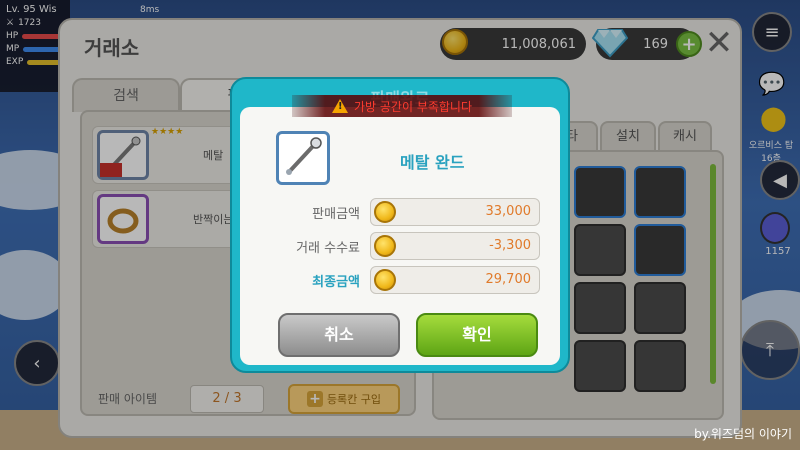 The height and width of the screenshot is (450, 800). I want to click on final-price-value: 29,700, so click(508, 279).